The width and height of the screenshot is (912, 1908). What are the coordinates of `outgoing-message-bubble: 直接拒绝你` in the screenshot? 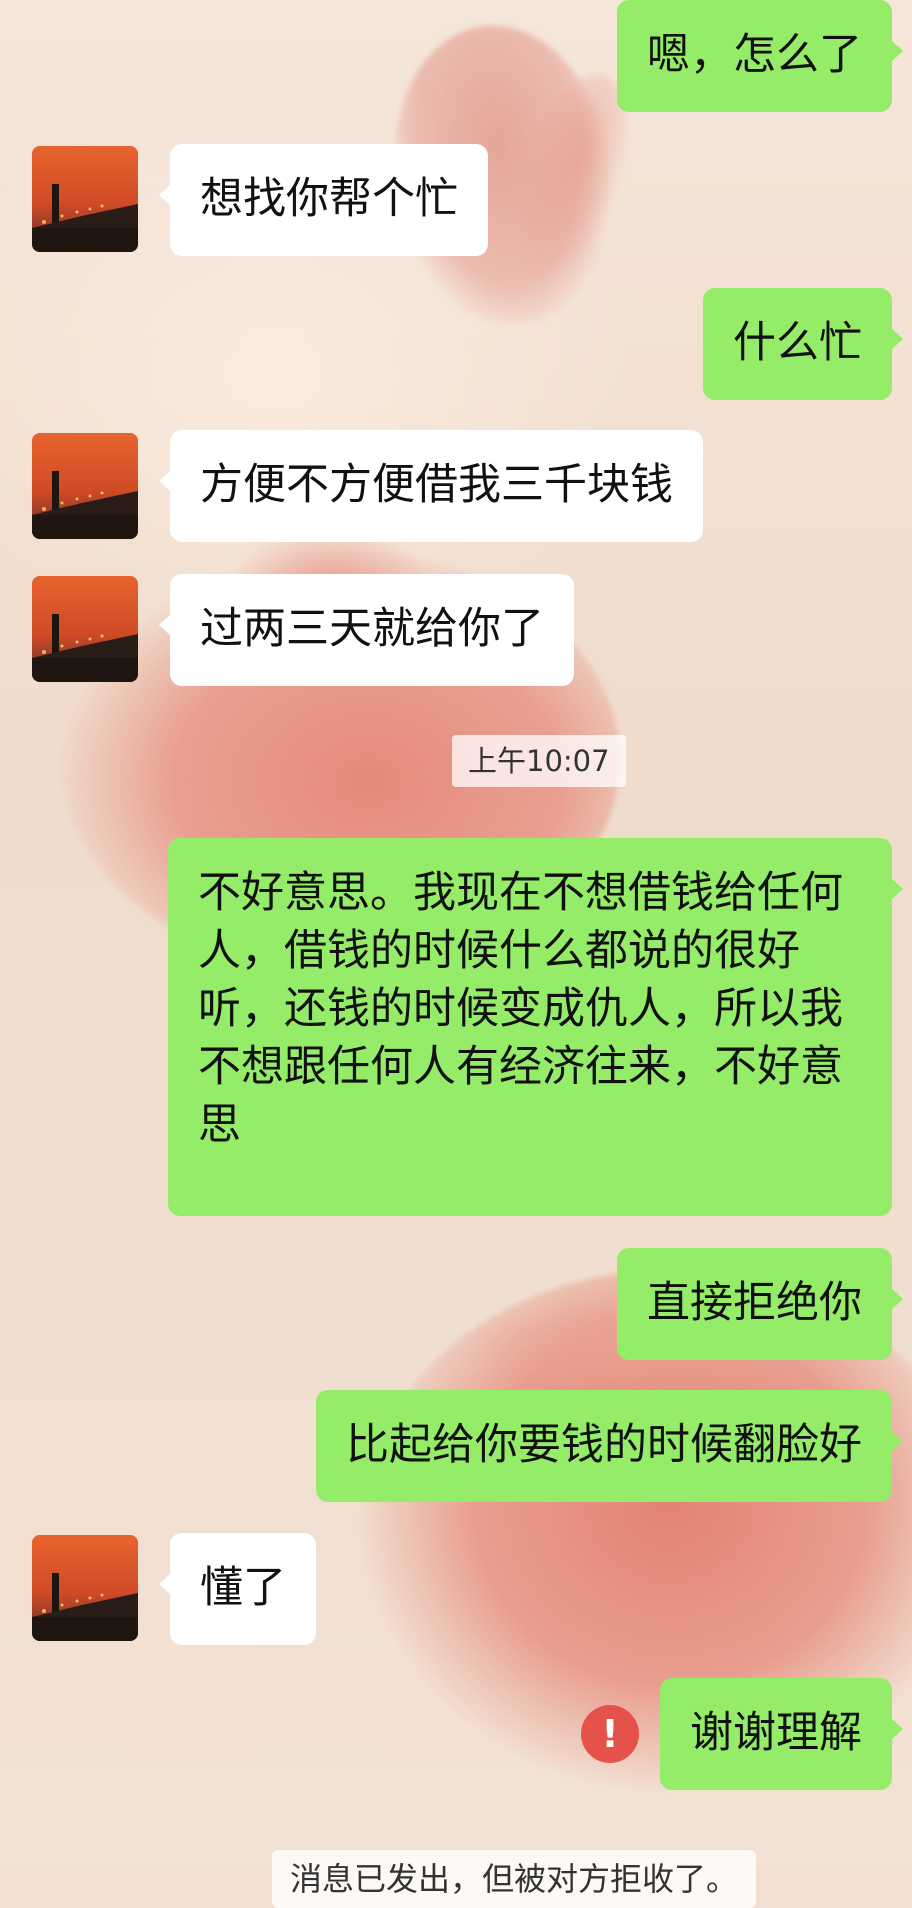 It's located at (760, 1304).